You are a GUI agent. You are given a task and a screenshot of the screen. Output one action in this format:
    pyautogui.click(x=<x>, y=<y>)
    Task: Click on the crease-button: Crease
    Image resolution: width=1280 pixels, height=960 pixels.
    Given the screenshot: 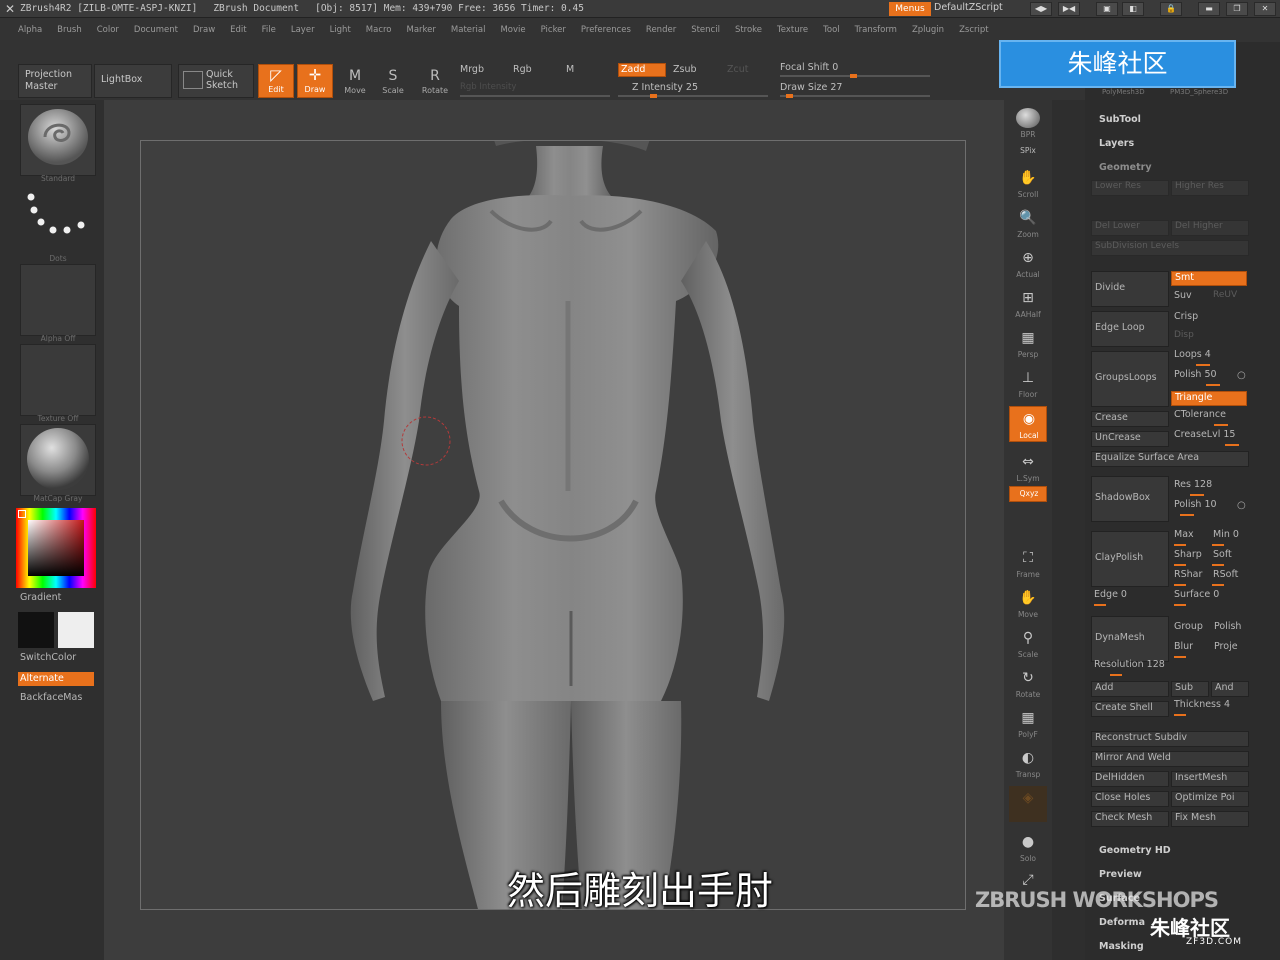 What is the action you would take?
    pyautogui.click(x=1130, y=419)
    